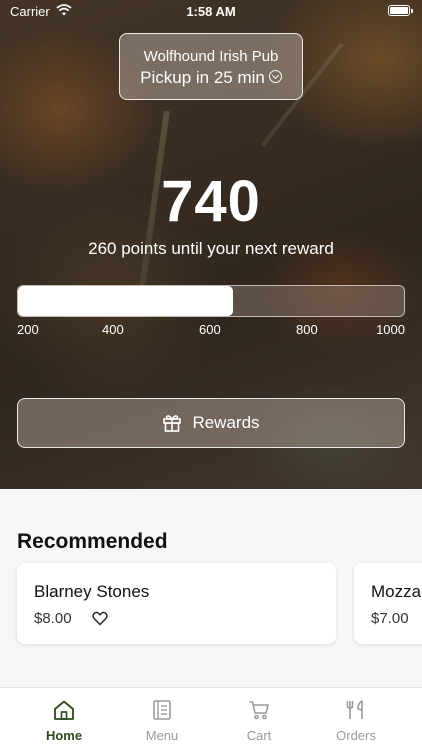 This screenshot has height=750, width=422. Describe the element at coordinates (390, 618) in the screenshot. I see `item-price: $7.00` at that location.